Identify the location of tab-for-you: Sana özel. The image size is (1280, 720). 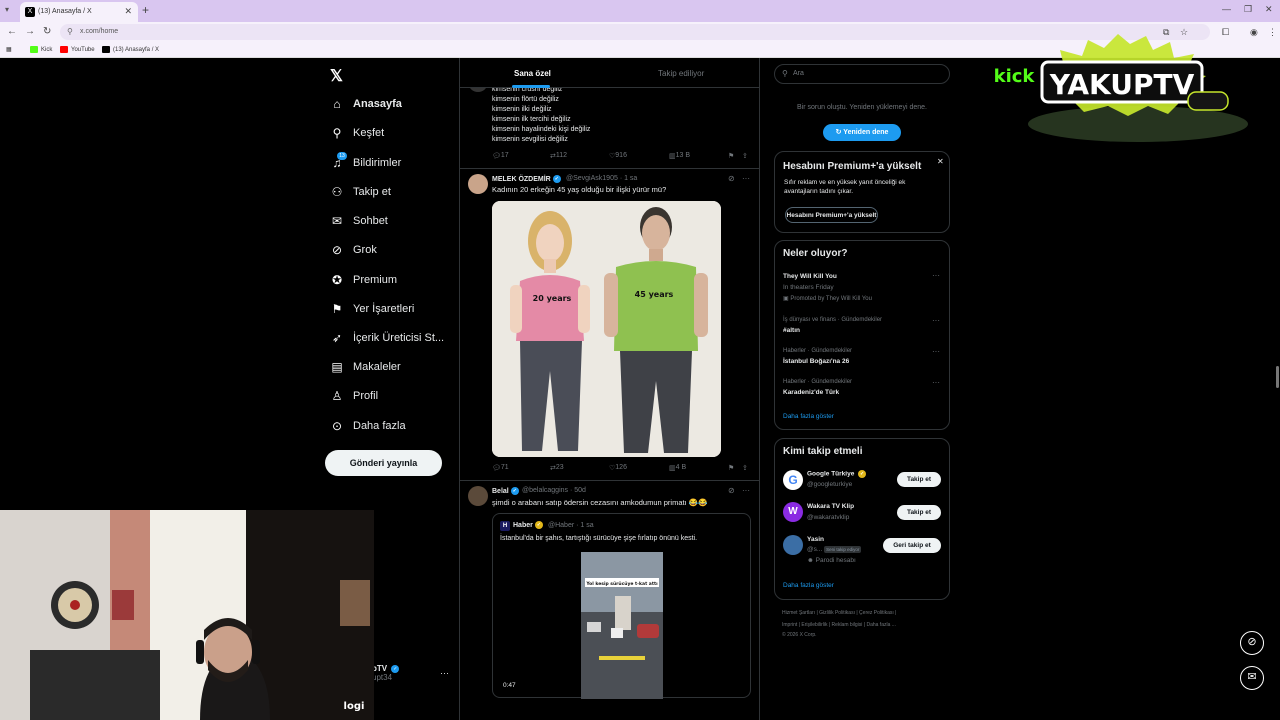
(532, 73).